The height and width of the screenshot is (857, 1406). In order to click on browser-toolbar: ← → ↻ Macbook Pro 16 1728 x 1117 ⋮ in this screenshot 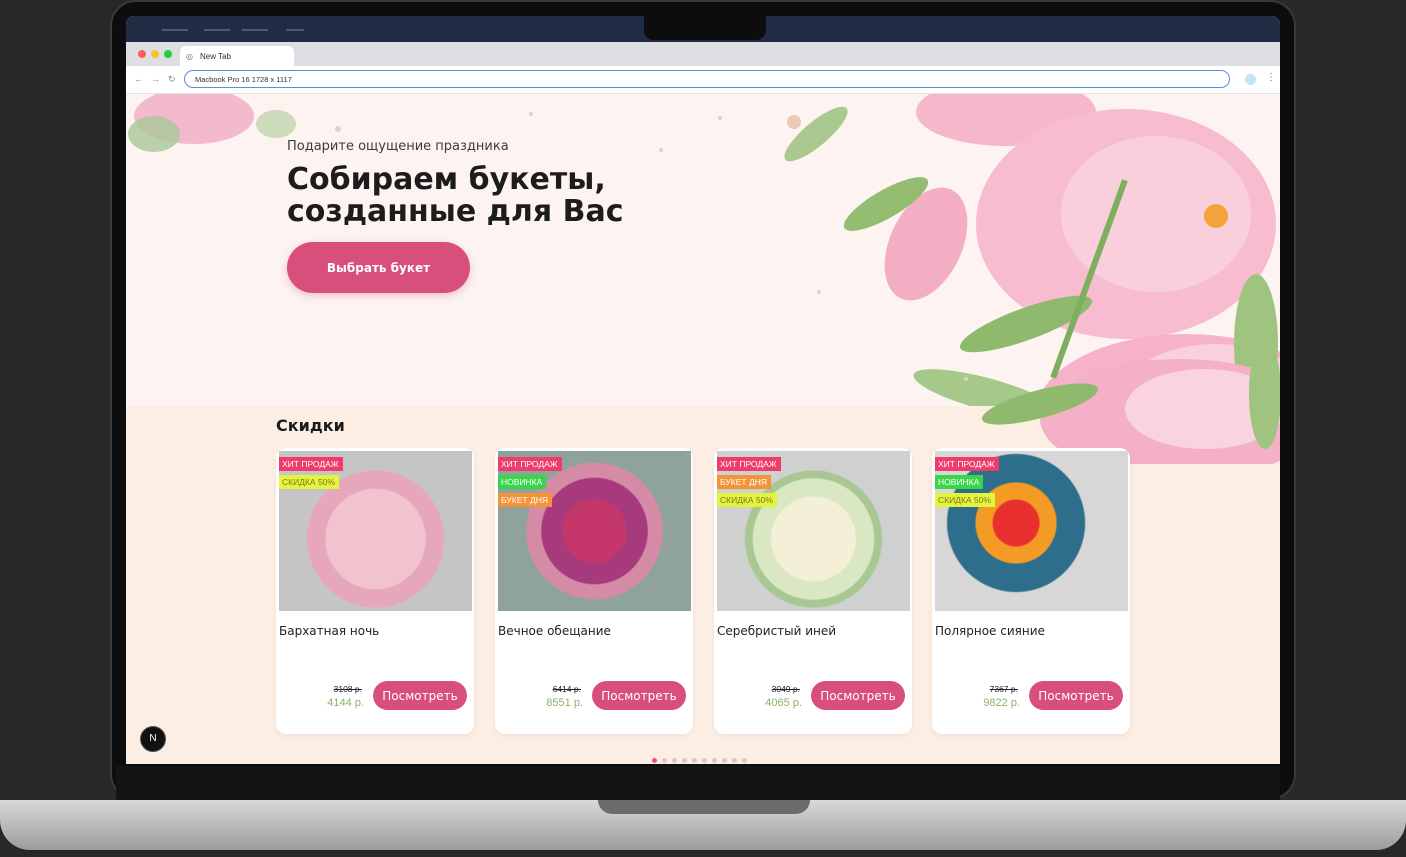, I will do `click(703, 80)`.